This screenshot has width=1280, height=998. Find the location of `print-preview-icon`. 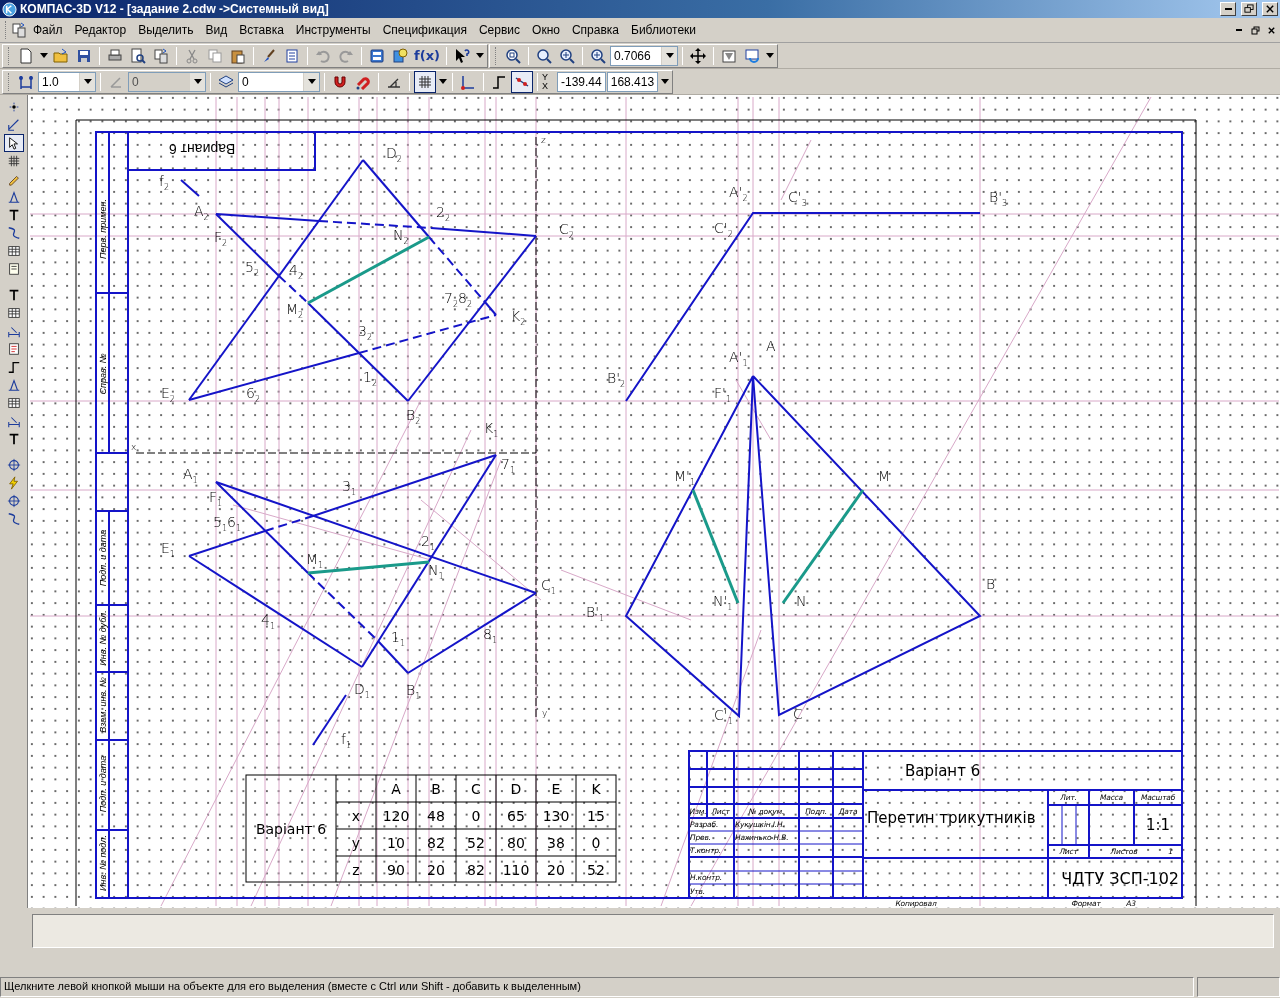

print-preview-icon is located at coordinates (138, 55).